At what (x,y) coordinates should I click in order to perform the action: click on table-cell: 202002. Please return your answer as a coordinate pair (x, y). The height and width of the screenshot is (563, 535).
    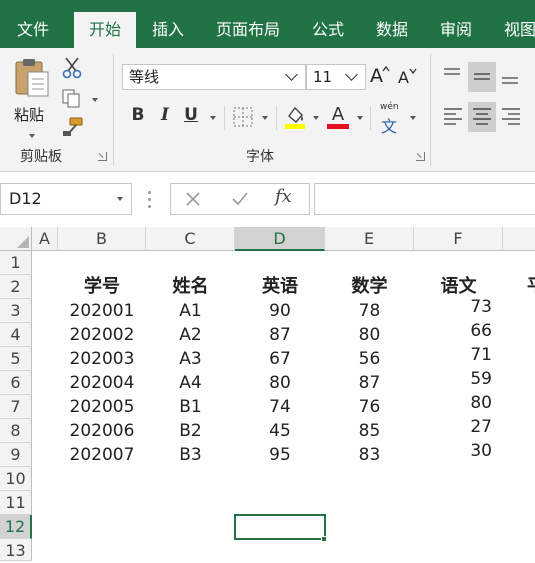
    Looking at the image, I should click on (102, 335).